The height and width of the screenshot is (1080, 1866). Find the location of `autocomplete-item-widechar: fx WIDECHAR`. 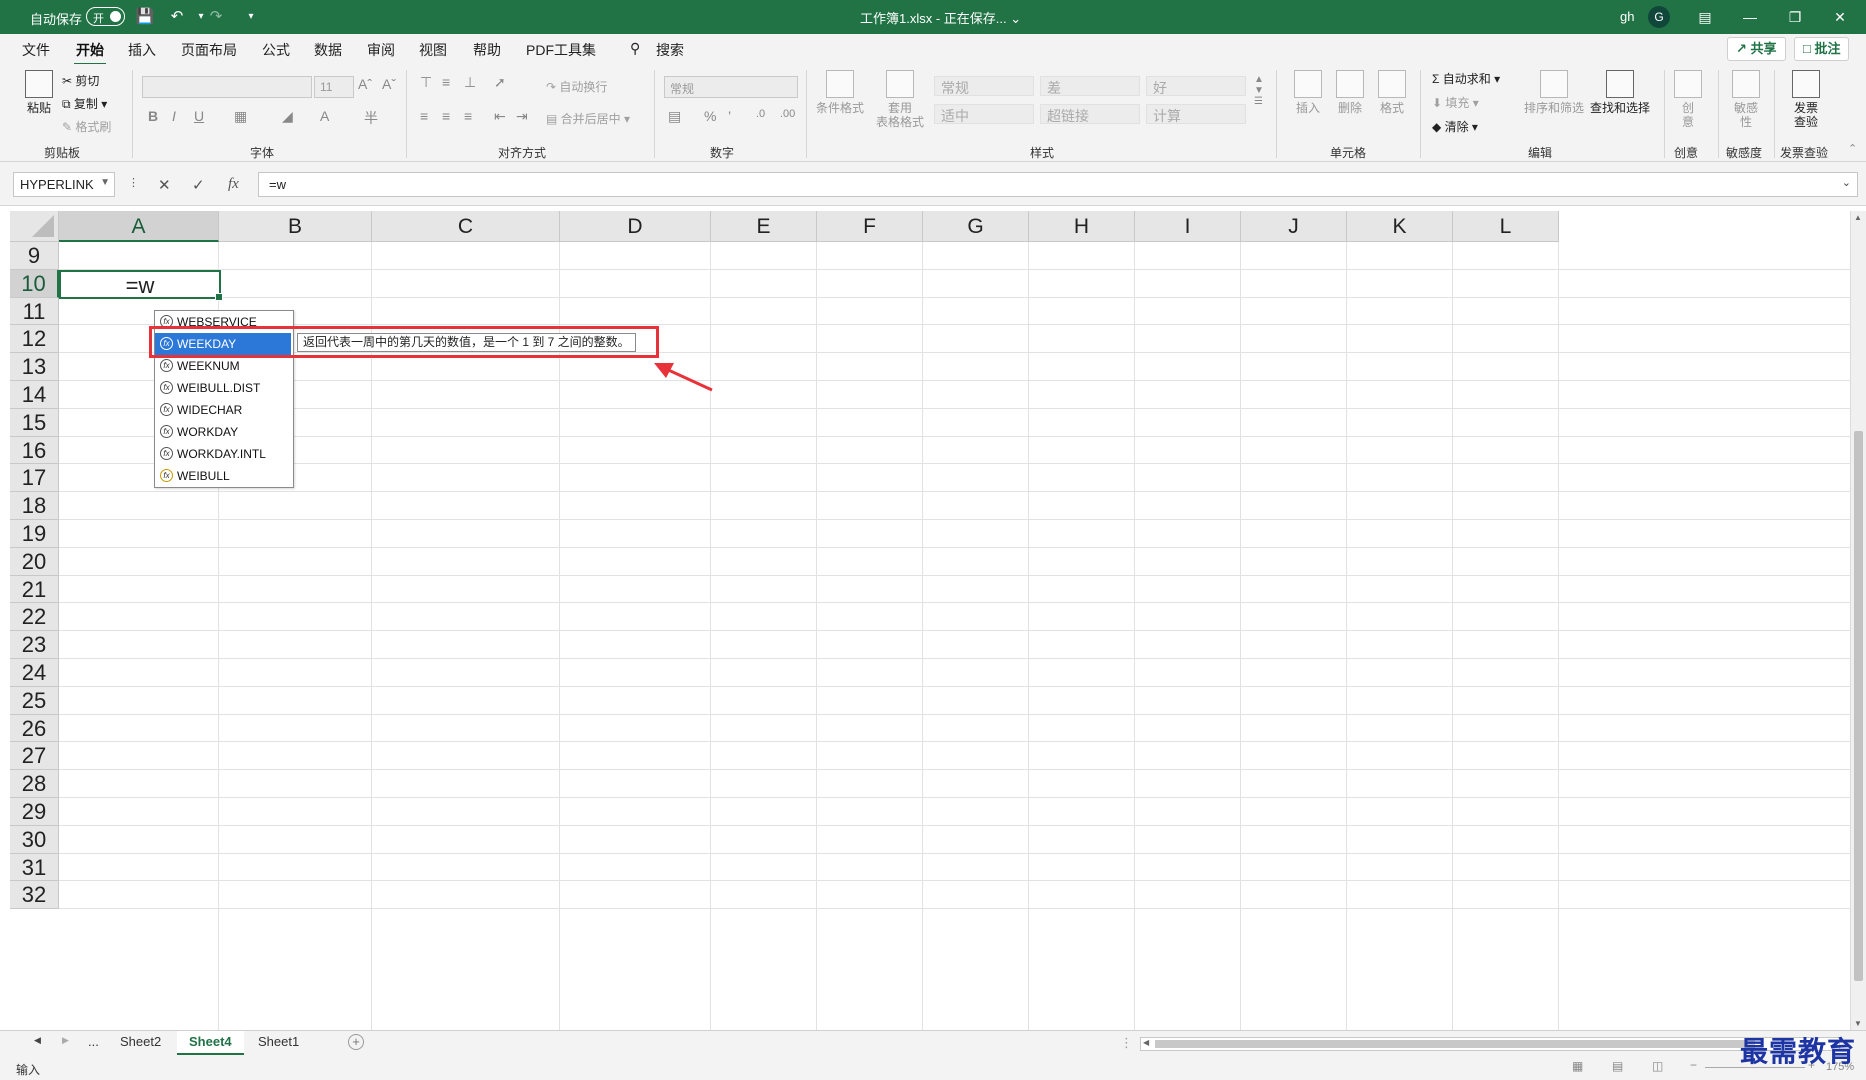

autocomplete-item-widechar: fx WIDECHAR is located at coordinates (223, 410).